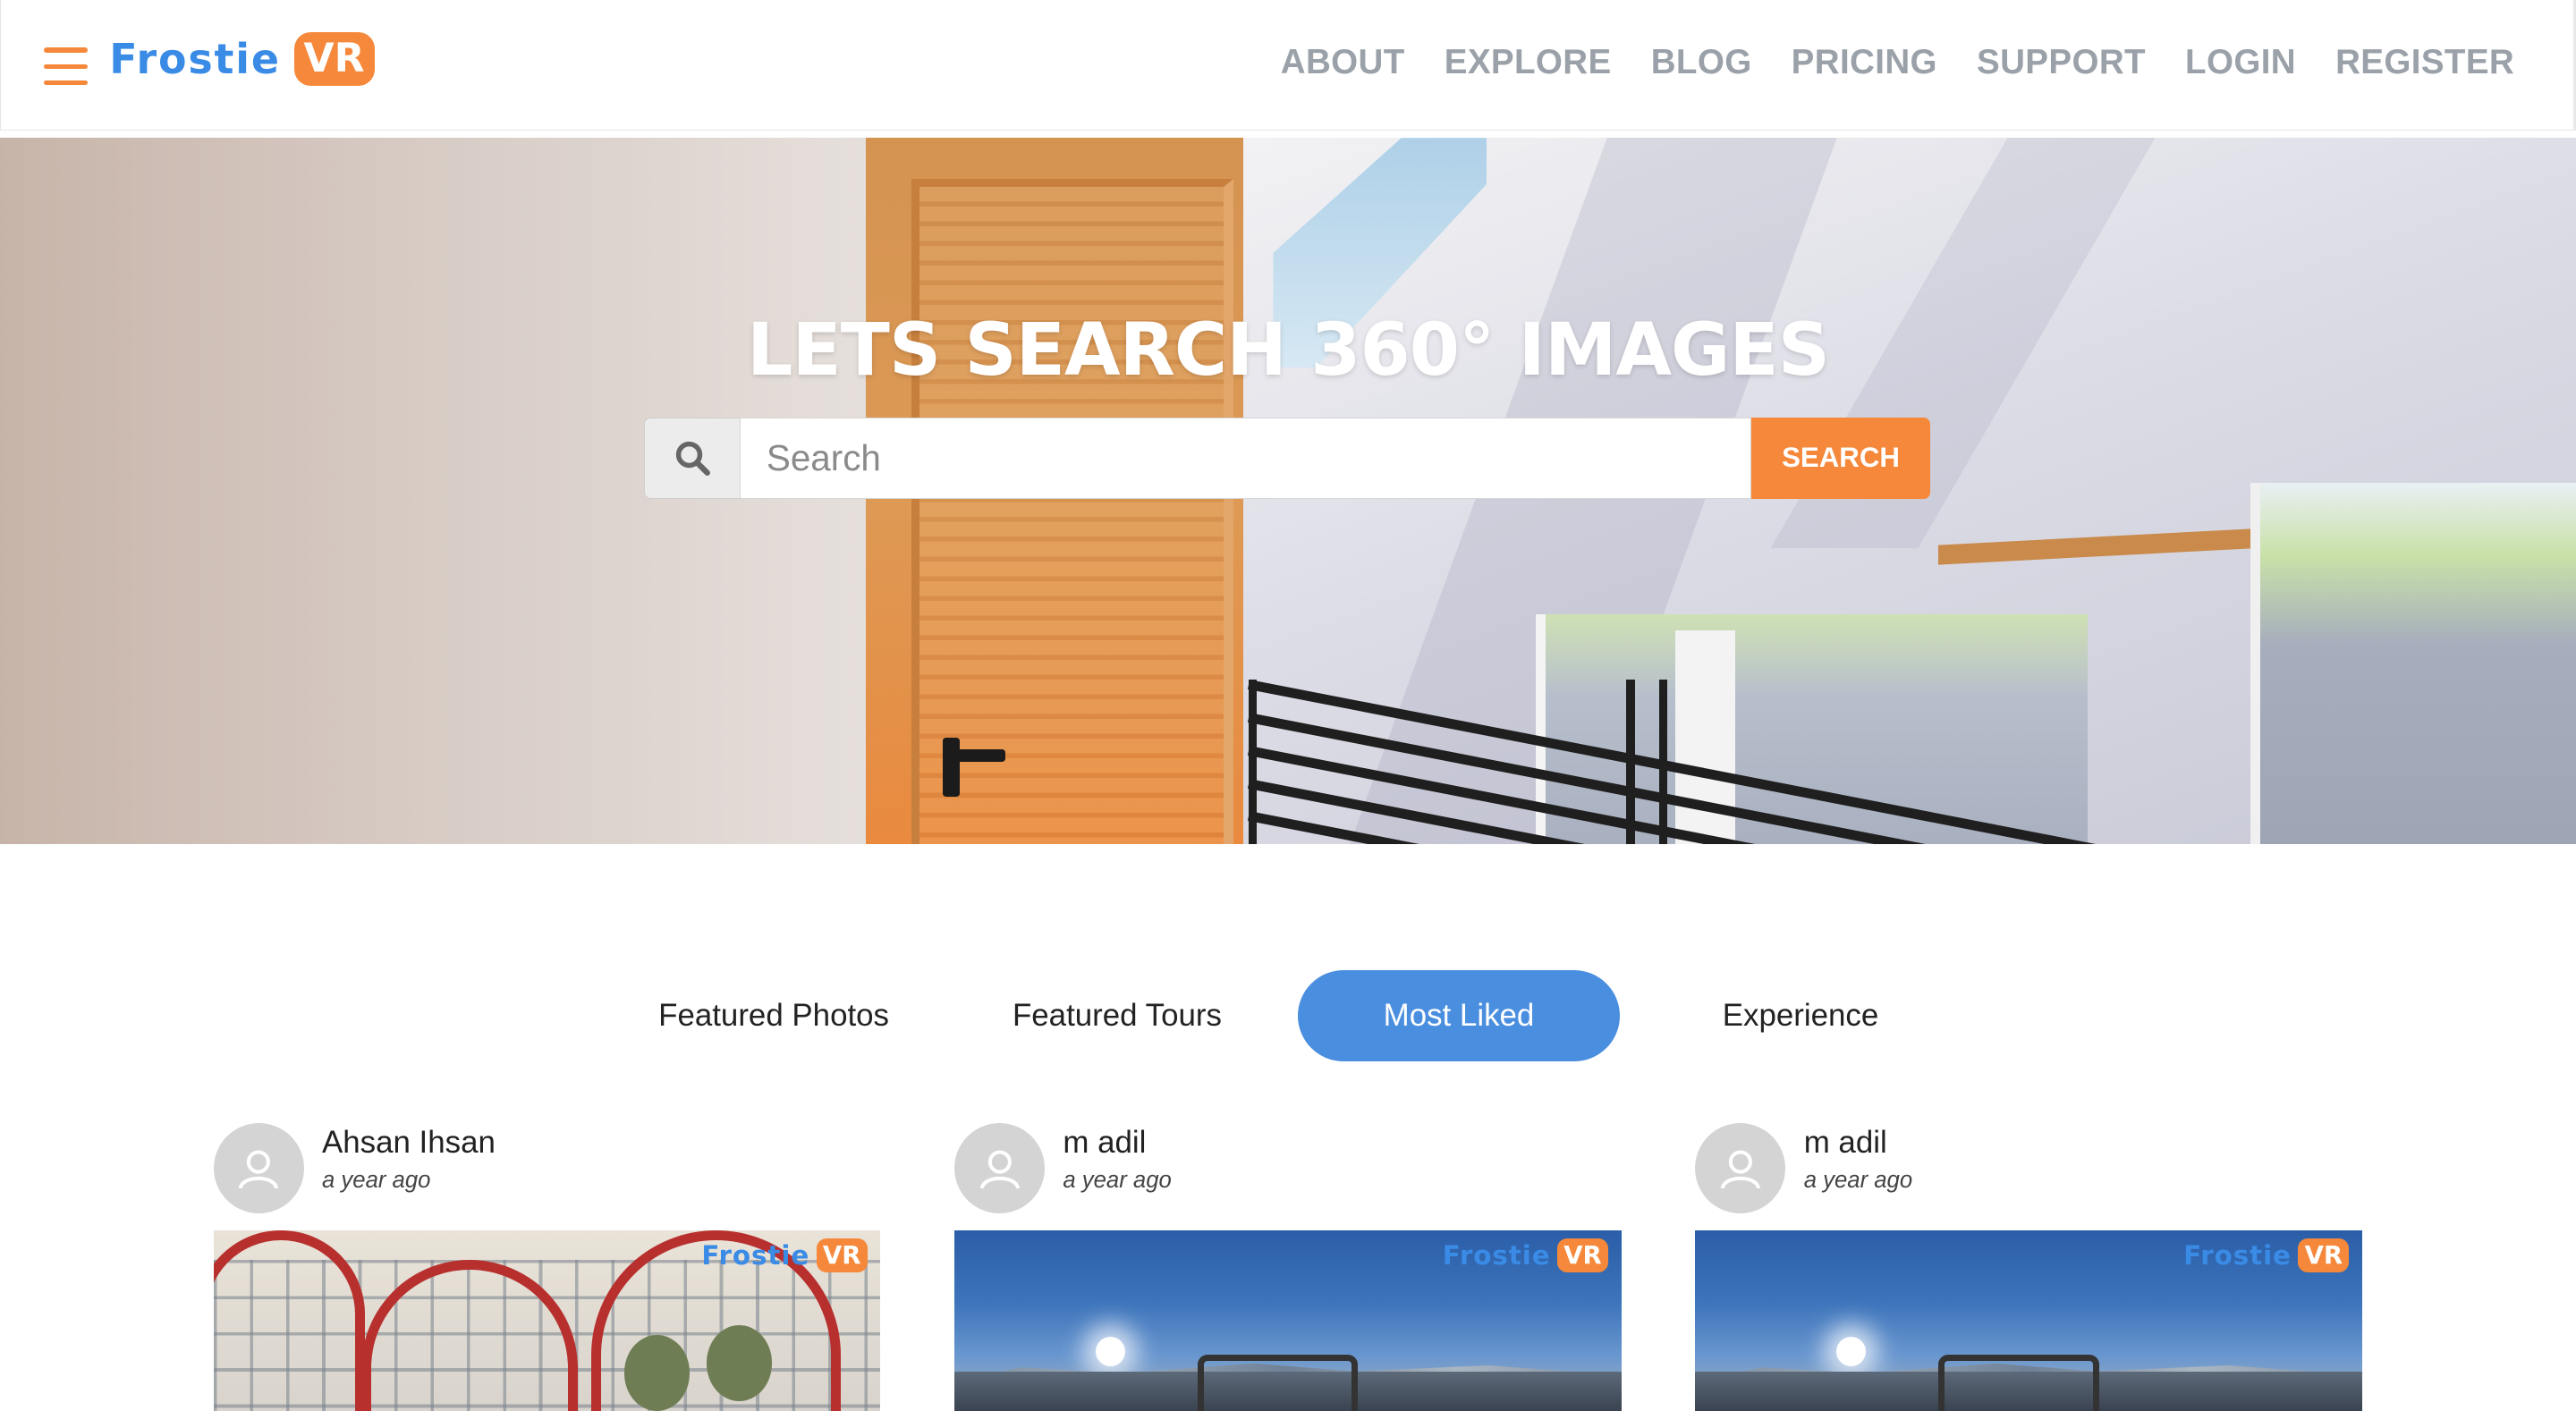  What do you see at coordinates (409, 1143) in the screenshot?
I see `author-name: Ahsan Ihsan` at bounding box center [409, 1143].